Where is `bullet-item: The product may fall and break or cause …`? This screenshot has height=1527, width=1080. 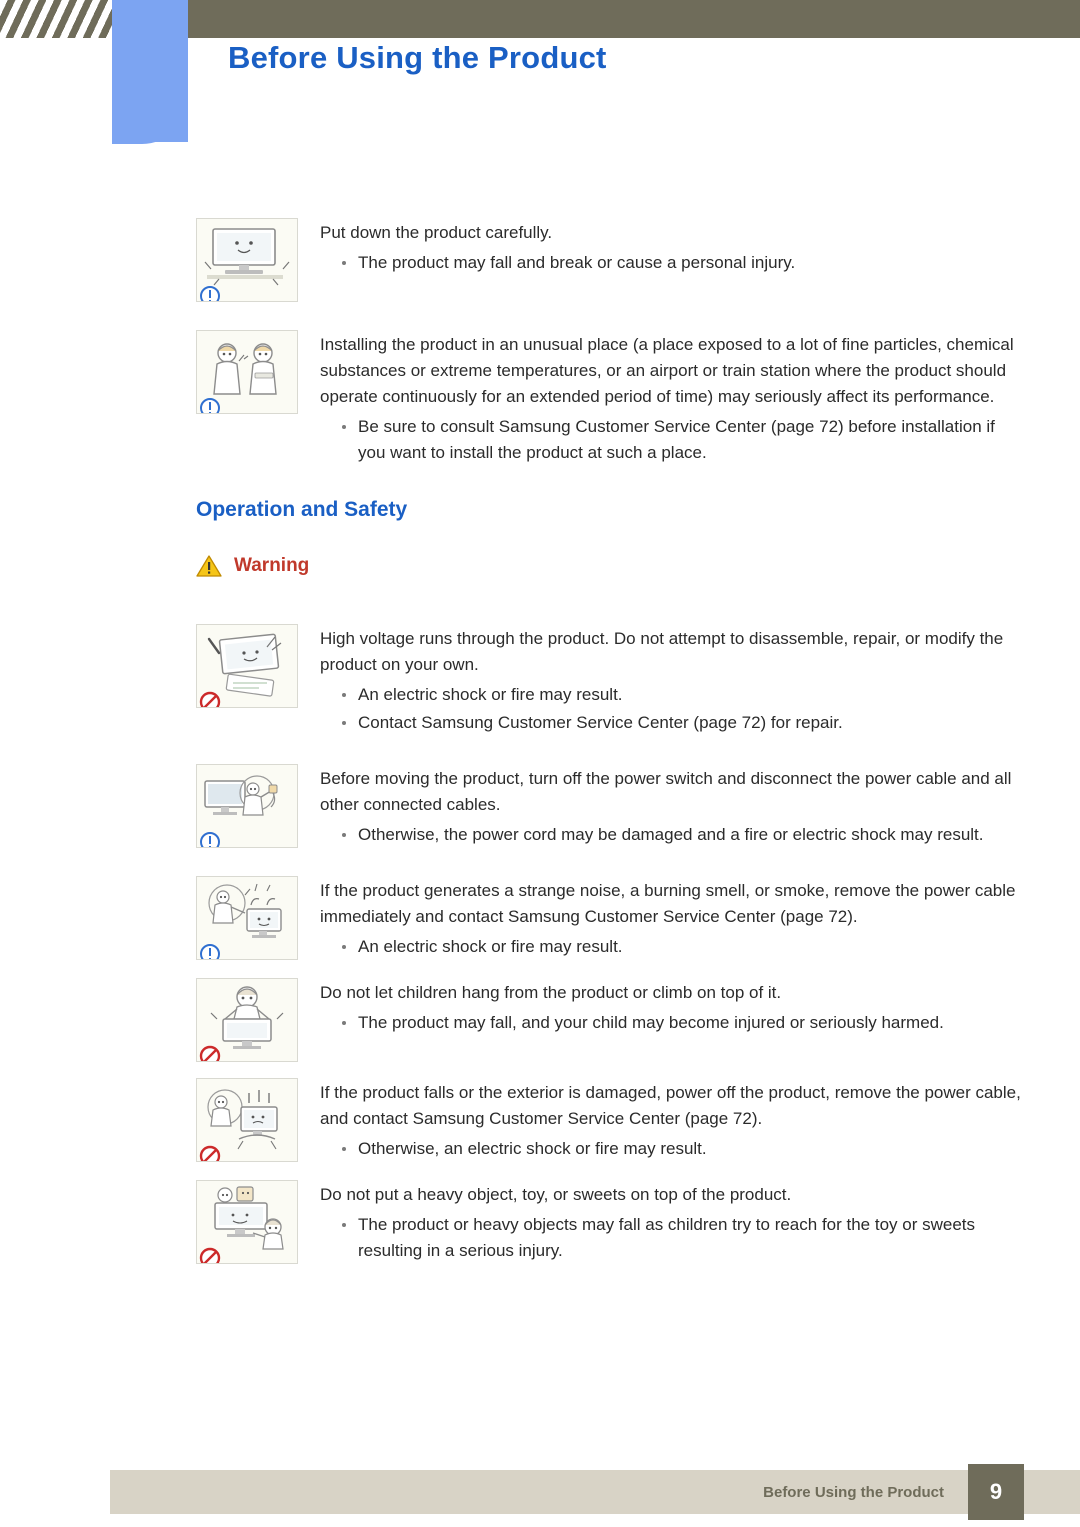
bullet-item: The product may fall and break or cause … is located at coordinates (672, 263).